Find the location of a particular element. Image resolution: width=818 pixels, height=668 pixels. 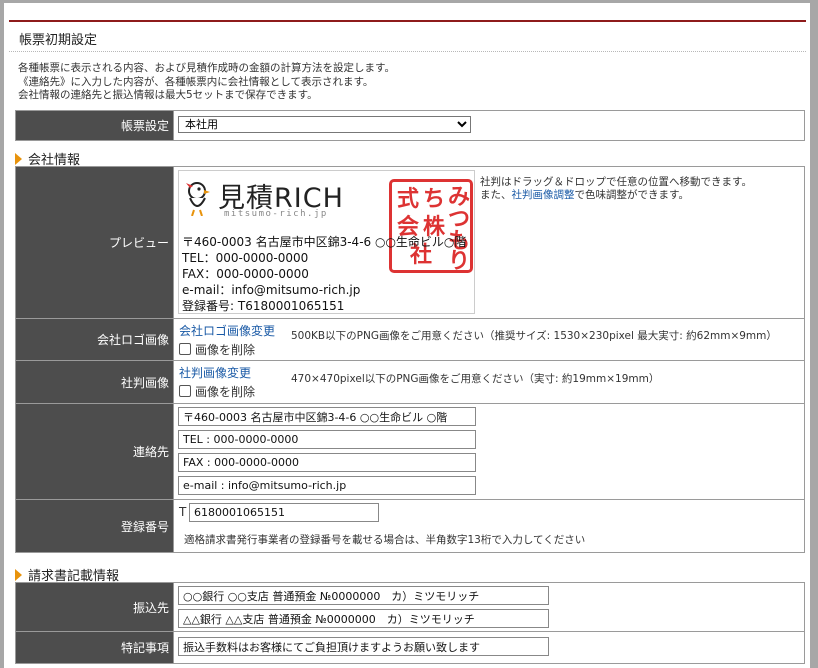

stamp-adjust-link: 社判画像調整 is located at coordinates (543, 195).